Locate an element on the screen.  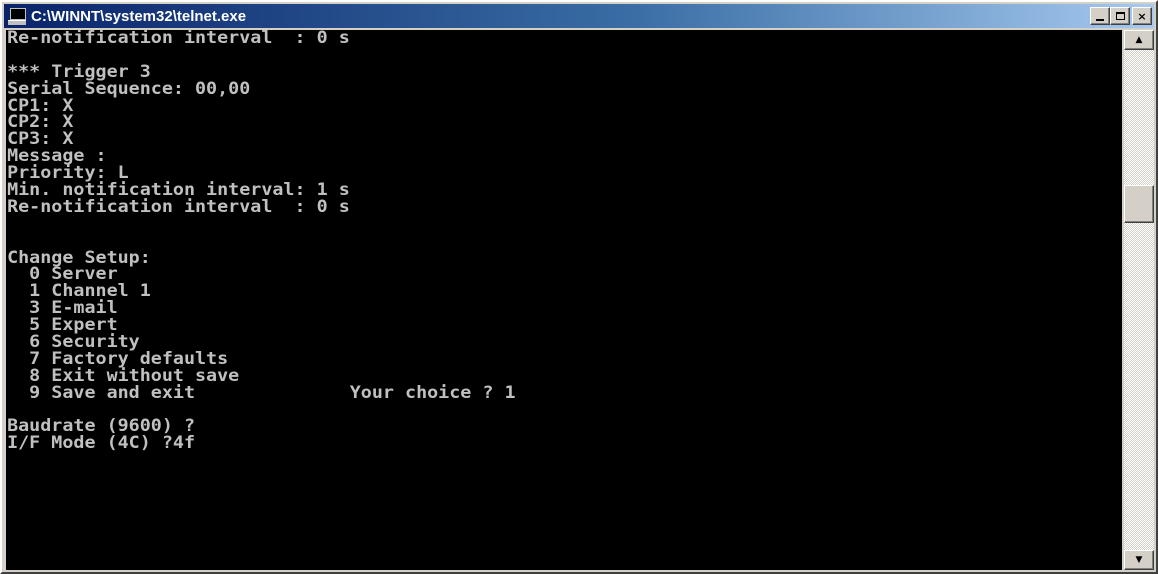
console-line: CP2: X is located at coordinates (40, 122).